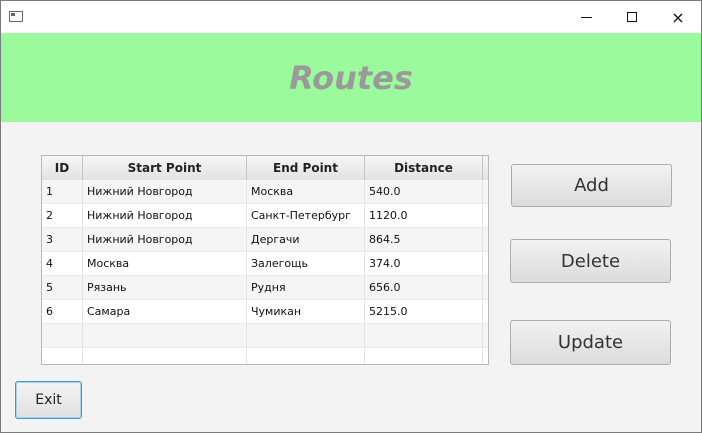 This screenshot has width=702, height=433. I want to click on table-row: 2 Нижний Новгород Санкт-Петербург 1120.0, so click(265, 216).